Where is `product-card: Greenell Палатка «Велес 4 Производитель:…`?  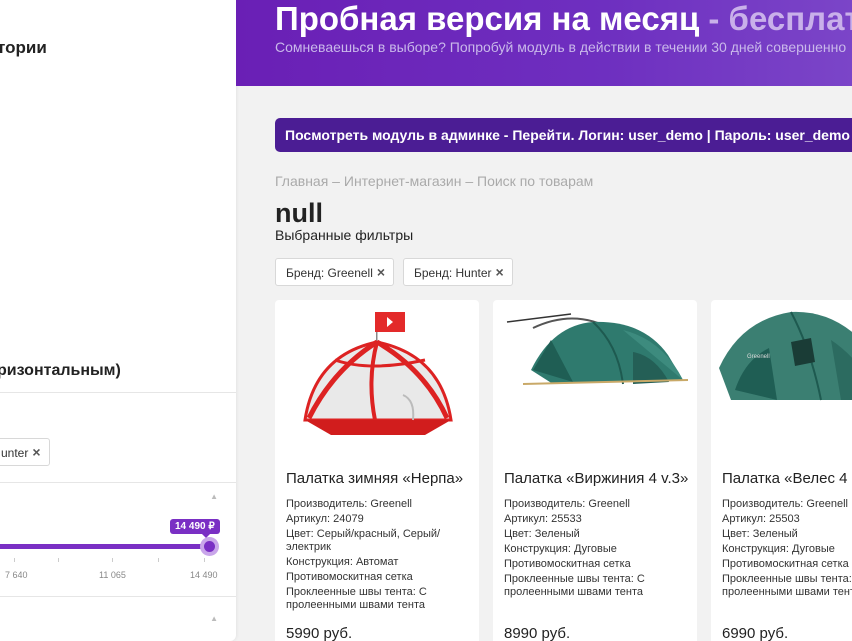 product-card: Greenell Палатка «Велес 4 Производитель:… is located at coordinates (781, 470).